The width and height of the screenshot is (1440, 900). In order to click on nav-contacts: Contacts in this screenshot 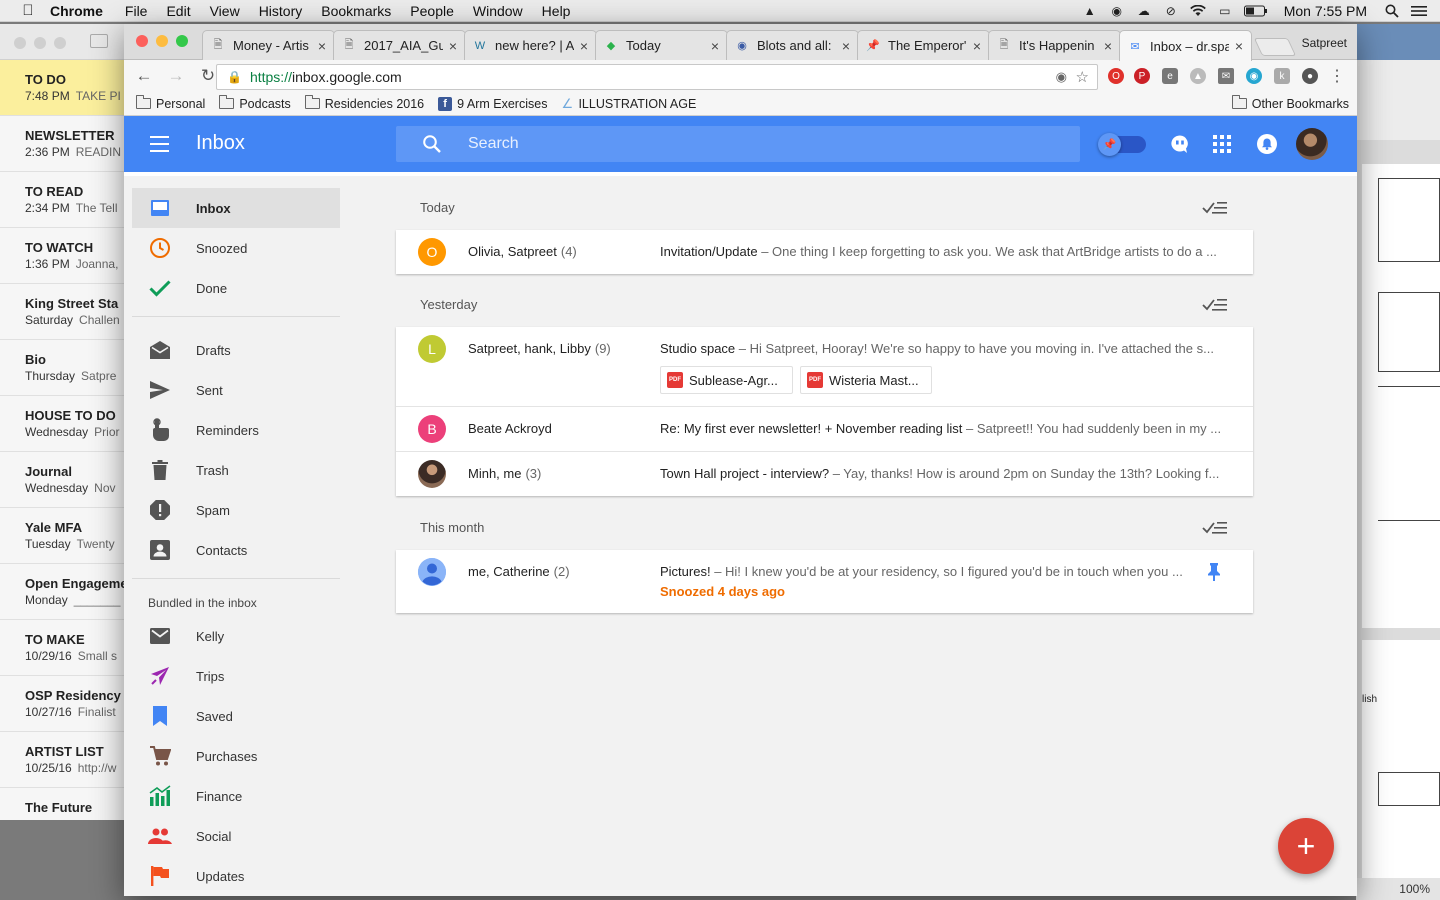, I will do `click(236, 550)`.